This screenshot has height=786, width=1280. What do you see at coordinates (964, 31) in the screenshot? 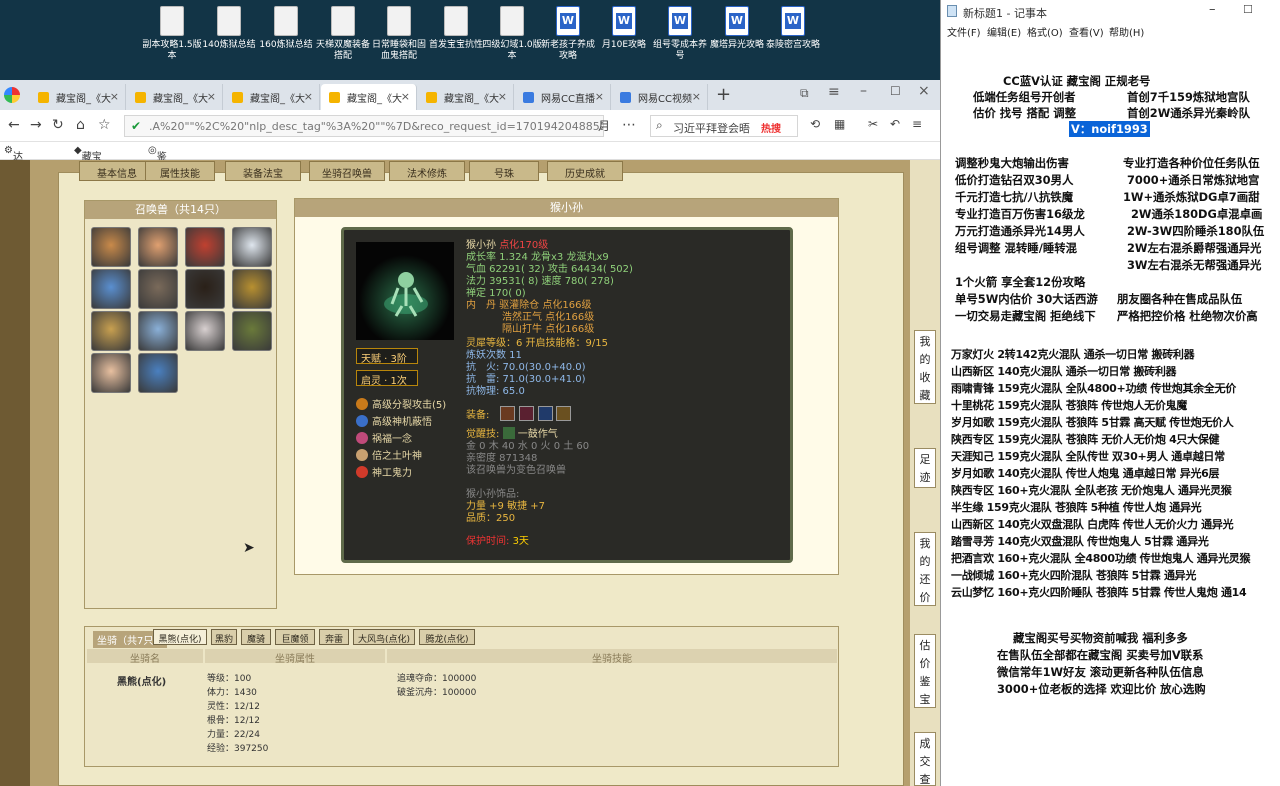
I see `menu-file: 文件(F)` at bounding box center [964, 31].